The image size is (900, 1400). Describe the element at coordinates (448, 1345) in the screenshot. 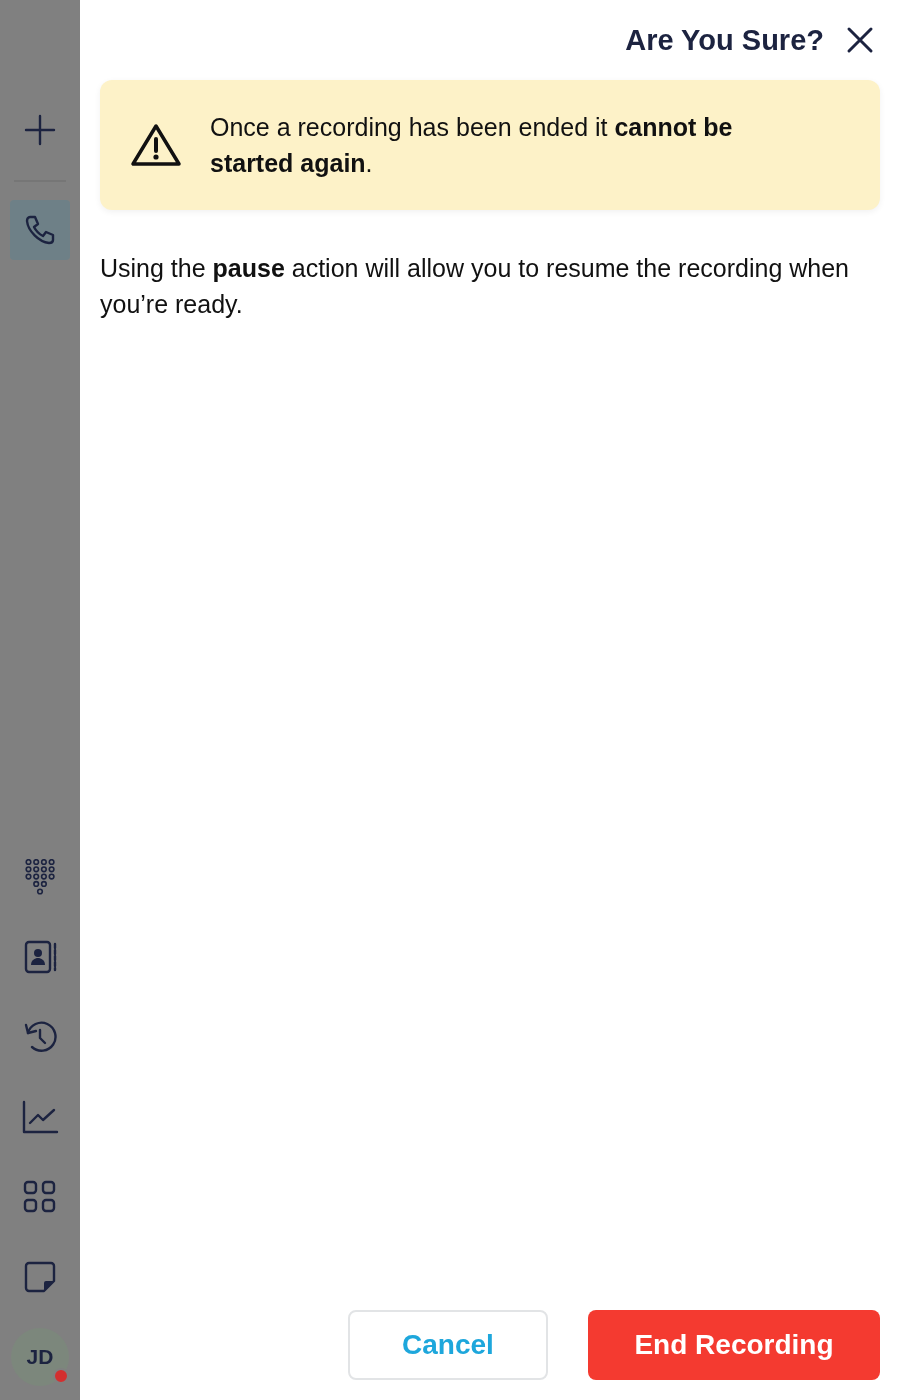

I see `cancel-button: Cancel` at that location.